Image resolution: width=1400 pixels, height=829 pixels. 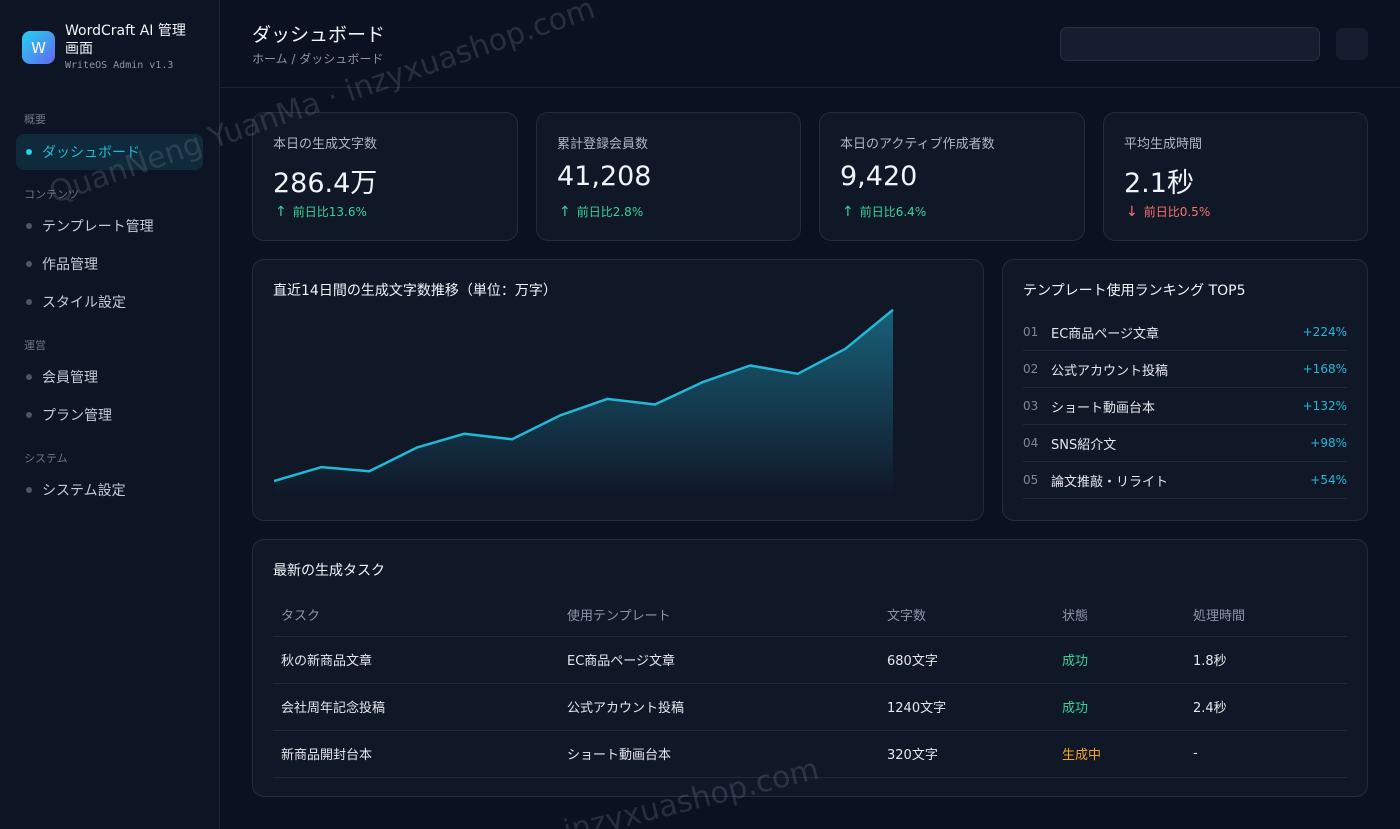 I want to click on trend-chart, so click(x=583, y=401).